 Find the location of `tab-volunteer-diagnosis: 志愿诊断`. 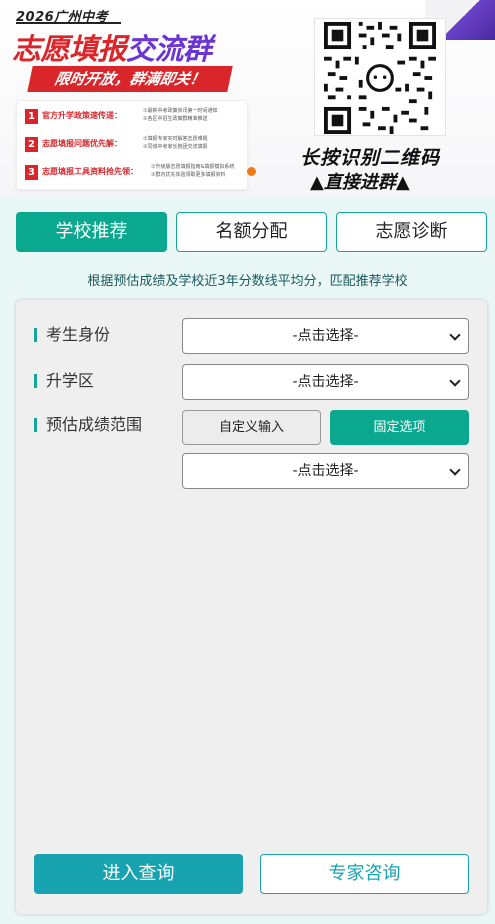

tab-volunteer-diagnosis: 志愿诊断 is located at coordinates (411, 232).